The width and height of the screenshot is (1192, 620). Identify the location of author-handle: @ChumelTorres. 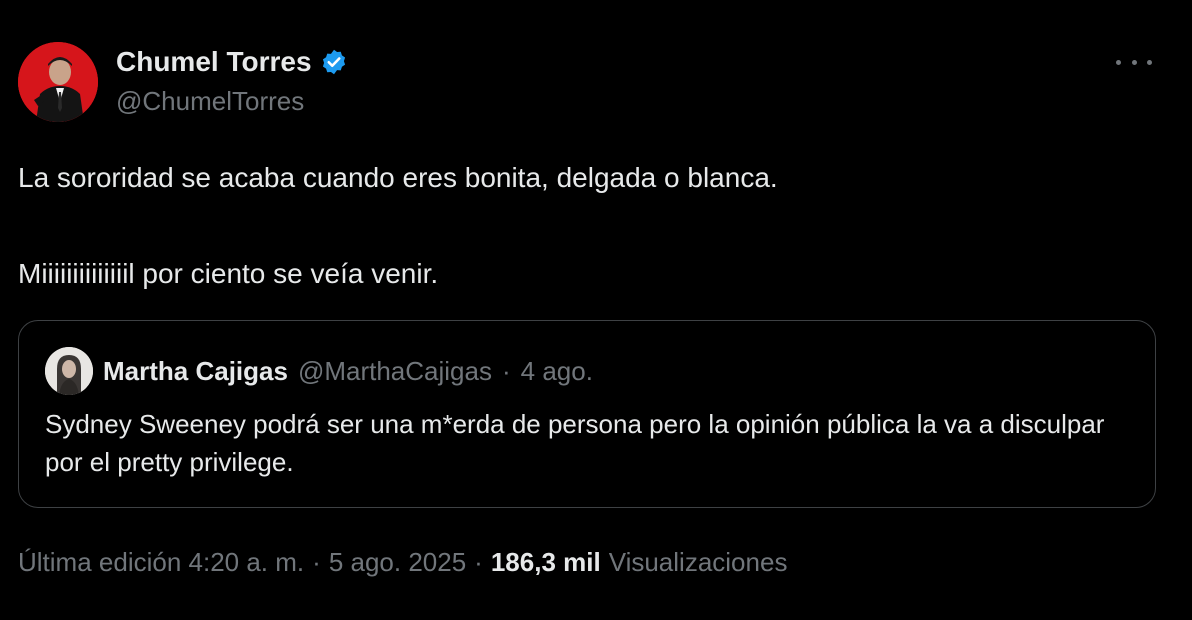
(232, 101).